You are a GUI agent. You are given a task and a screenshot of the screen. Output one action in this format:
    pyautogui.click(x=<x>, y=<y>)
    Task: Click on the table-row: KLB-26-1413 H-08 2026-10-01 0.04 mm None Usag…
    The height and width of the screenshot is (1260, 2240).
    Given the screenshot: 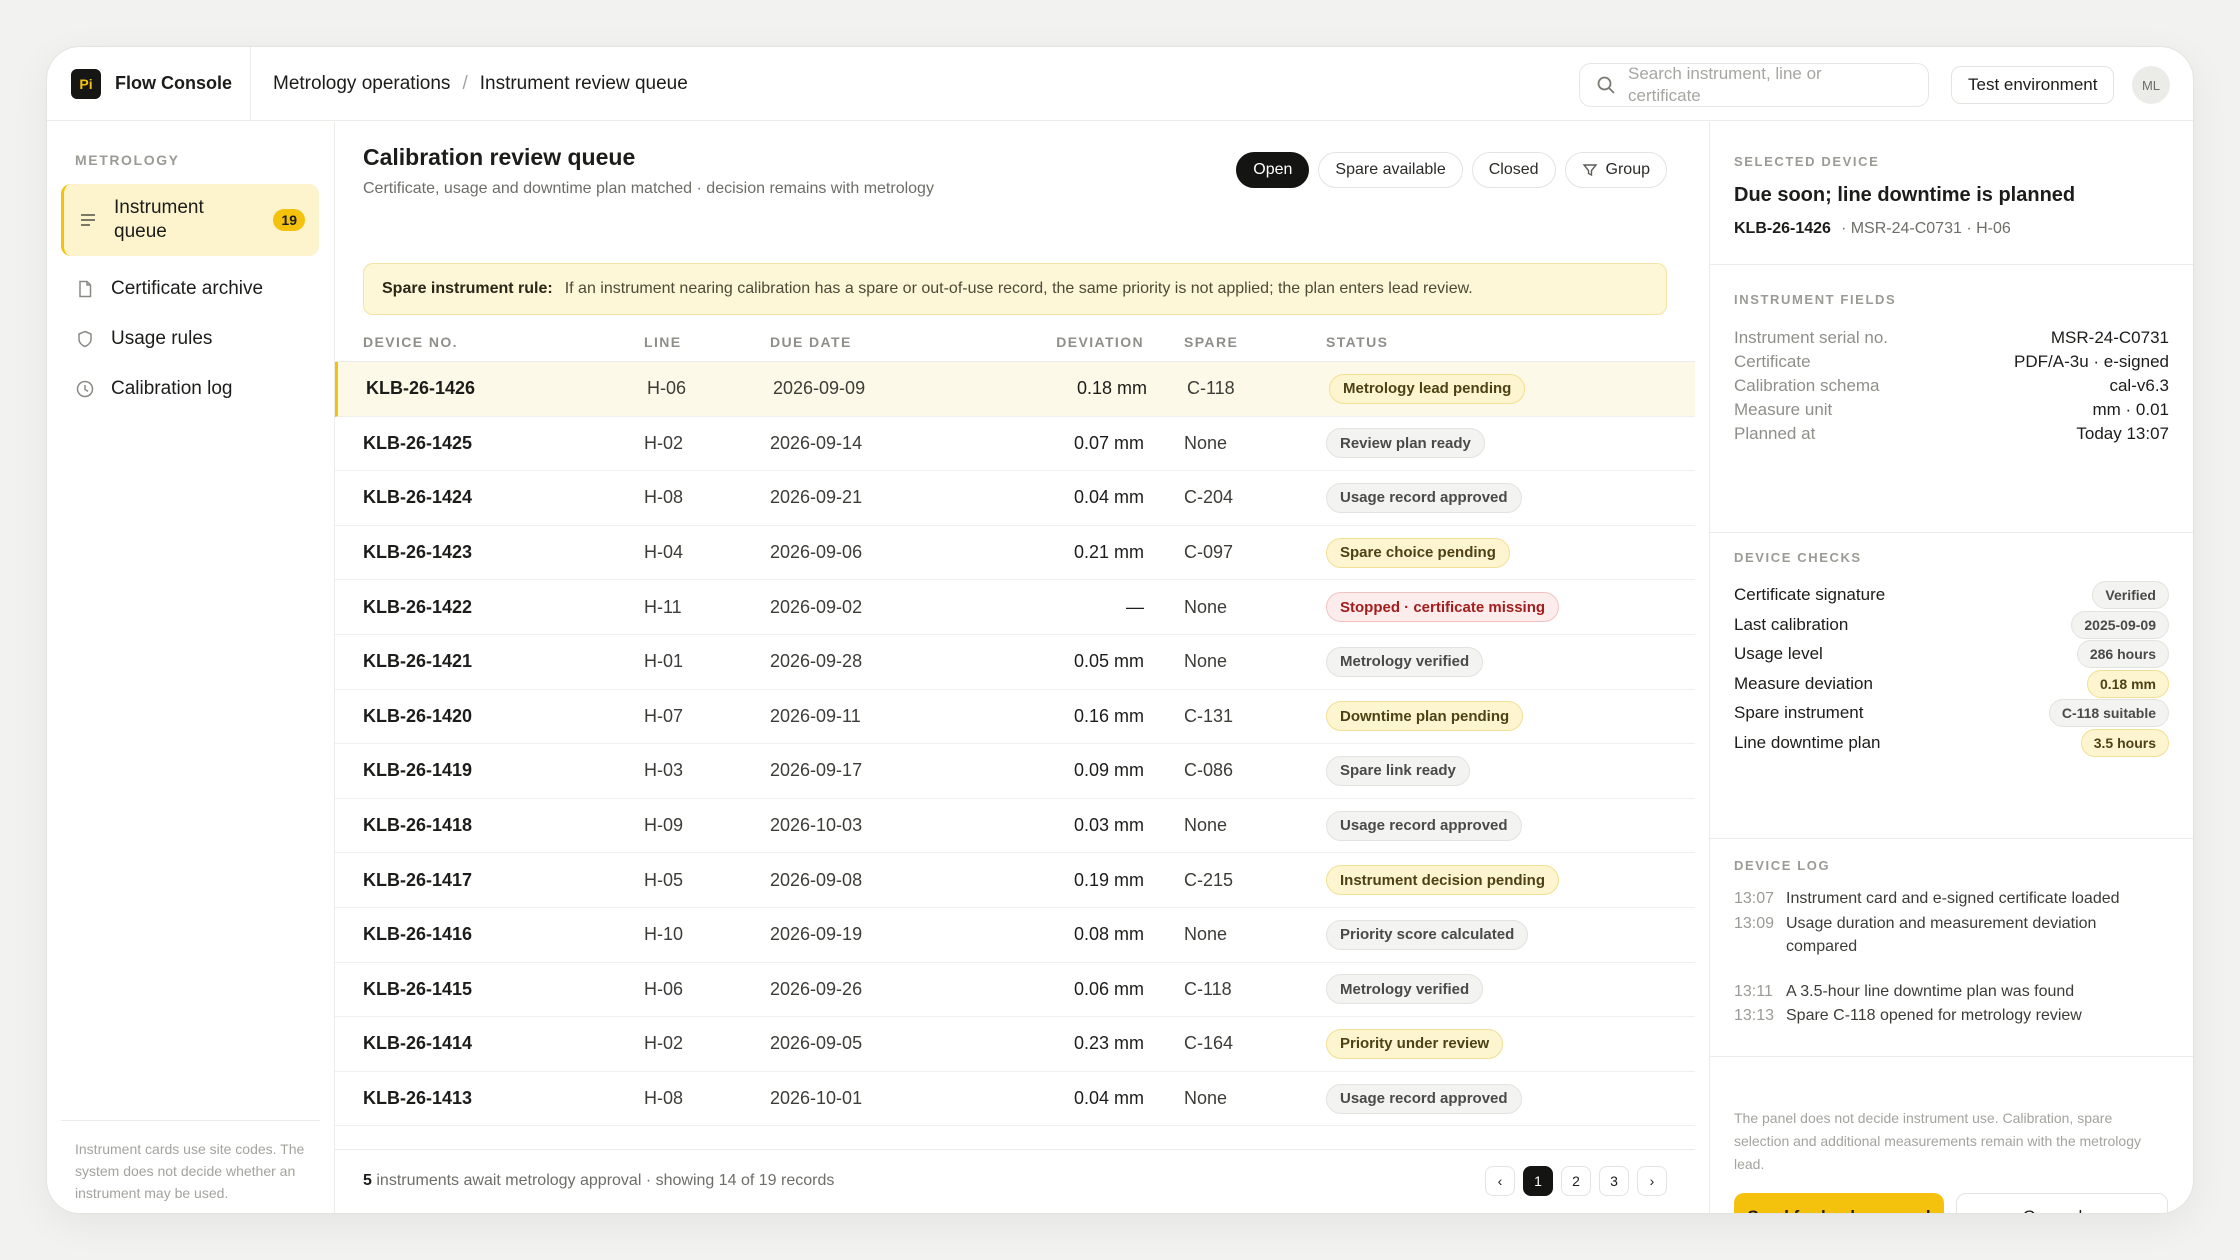 What is the action you would take?
    pyautogui.click(x=1015, y=1099)
    